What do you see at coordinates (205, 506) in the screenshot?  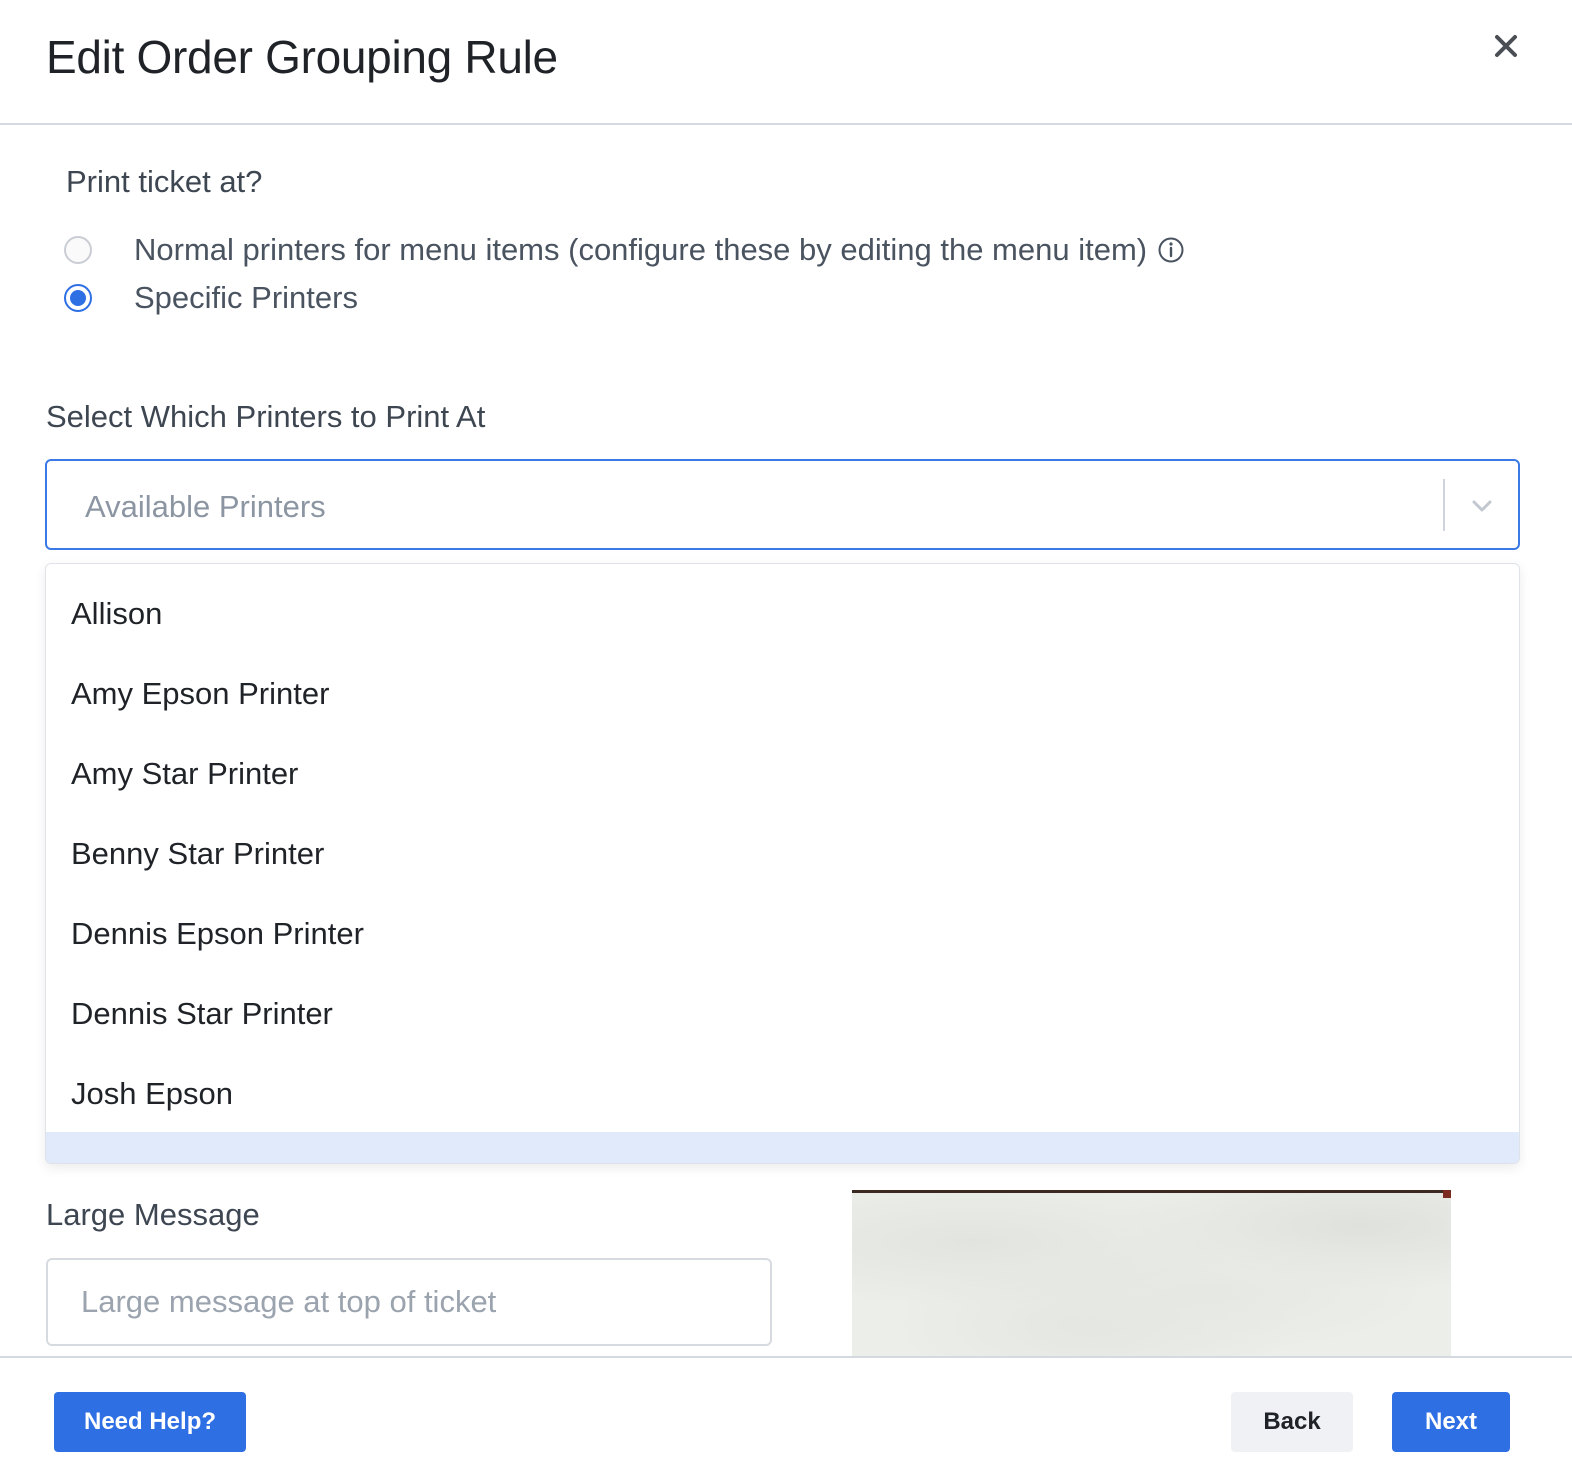 I see `printers-select-placeholder: Available Printers` at bounding box center [205, 506].